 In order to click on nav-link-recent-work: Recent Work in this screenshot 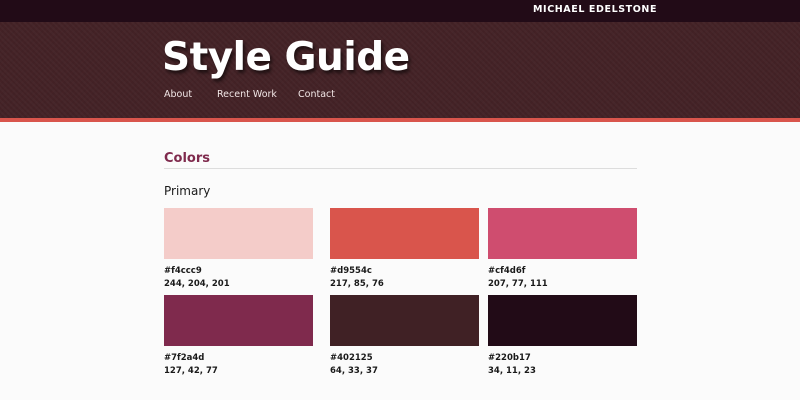, I will do `click(247, 94)`.